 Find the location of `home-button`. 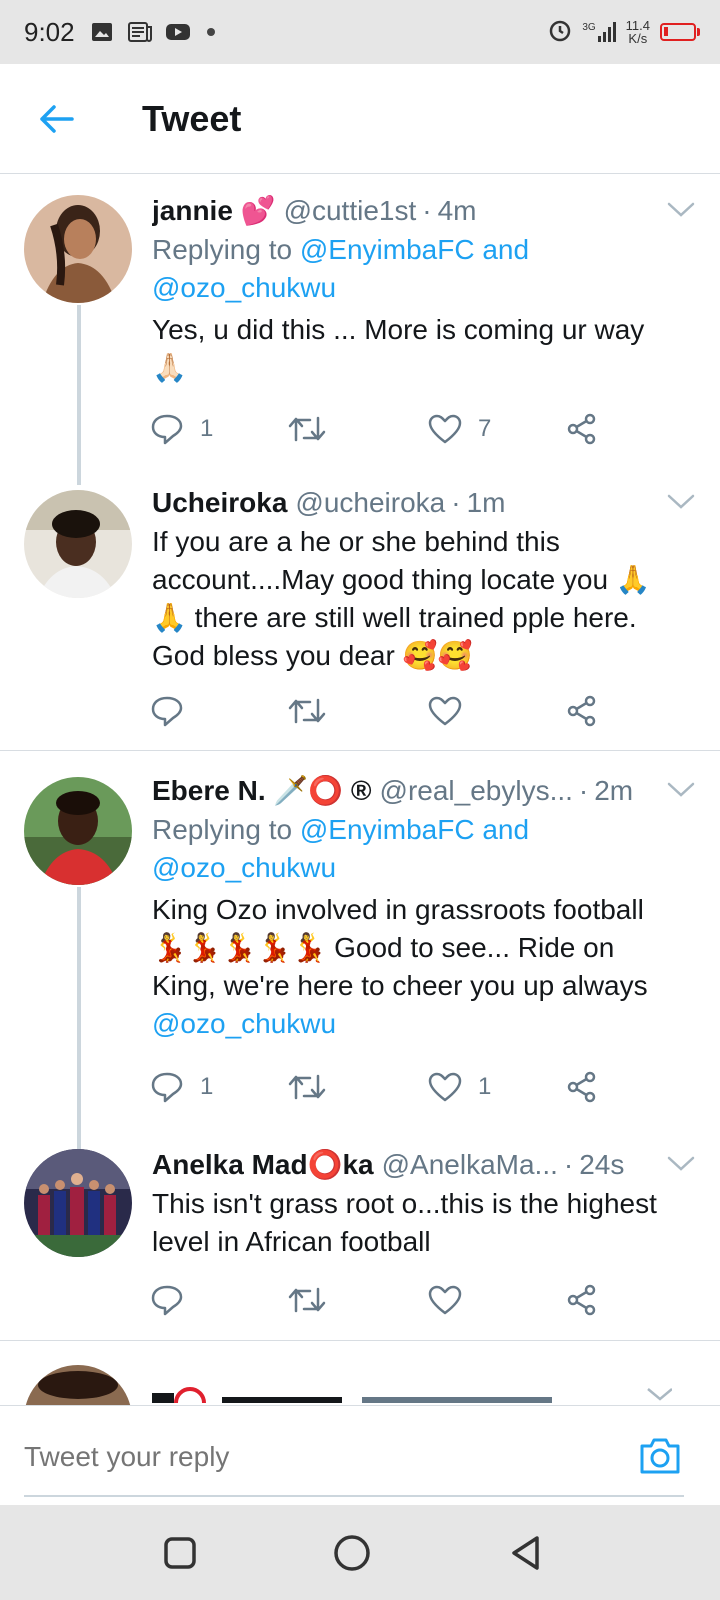

home-button is located at coordinates (352, 1553).